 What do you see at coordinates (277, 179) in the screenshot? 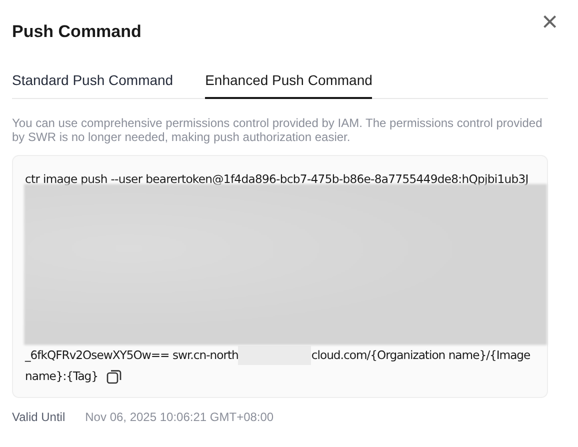
I see `command-text: ctr image push --user bearertoken@1f4da896-bcb7-475b-b86e-8a7755449de8:hQpjbi1ub3J` at bounding box center [277, 179].